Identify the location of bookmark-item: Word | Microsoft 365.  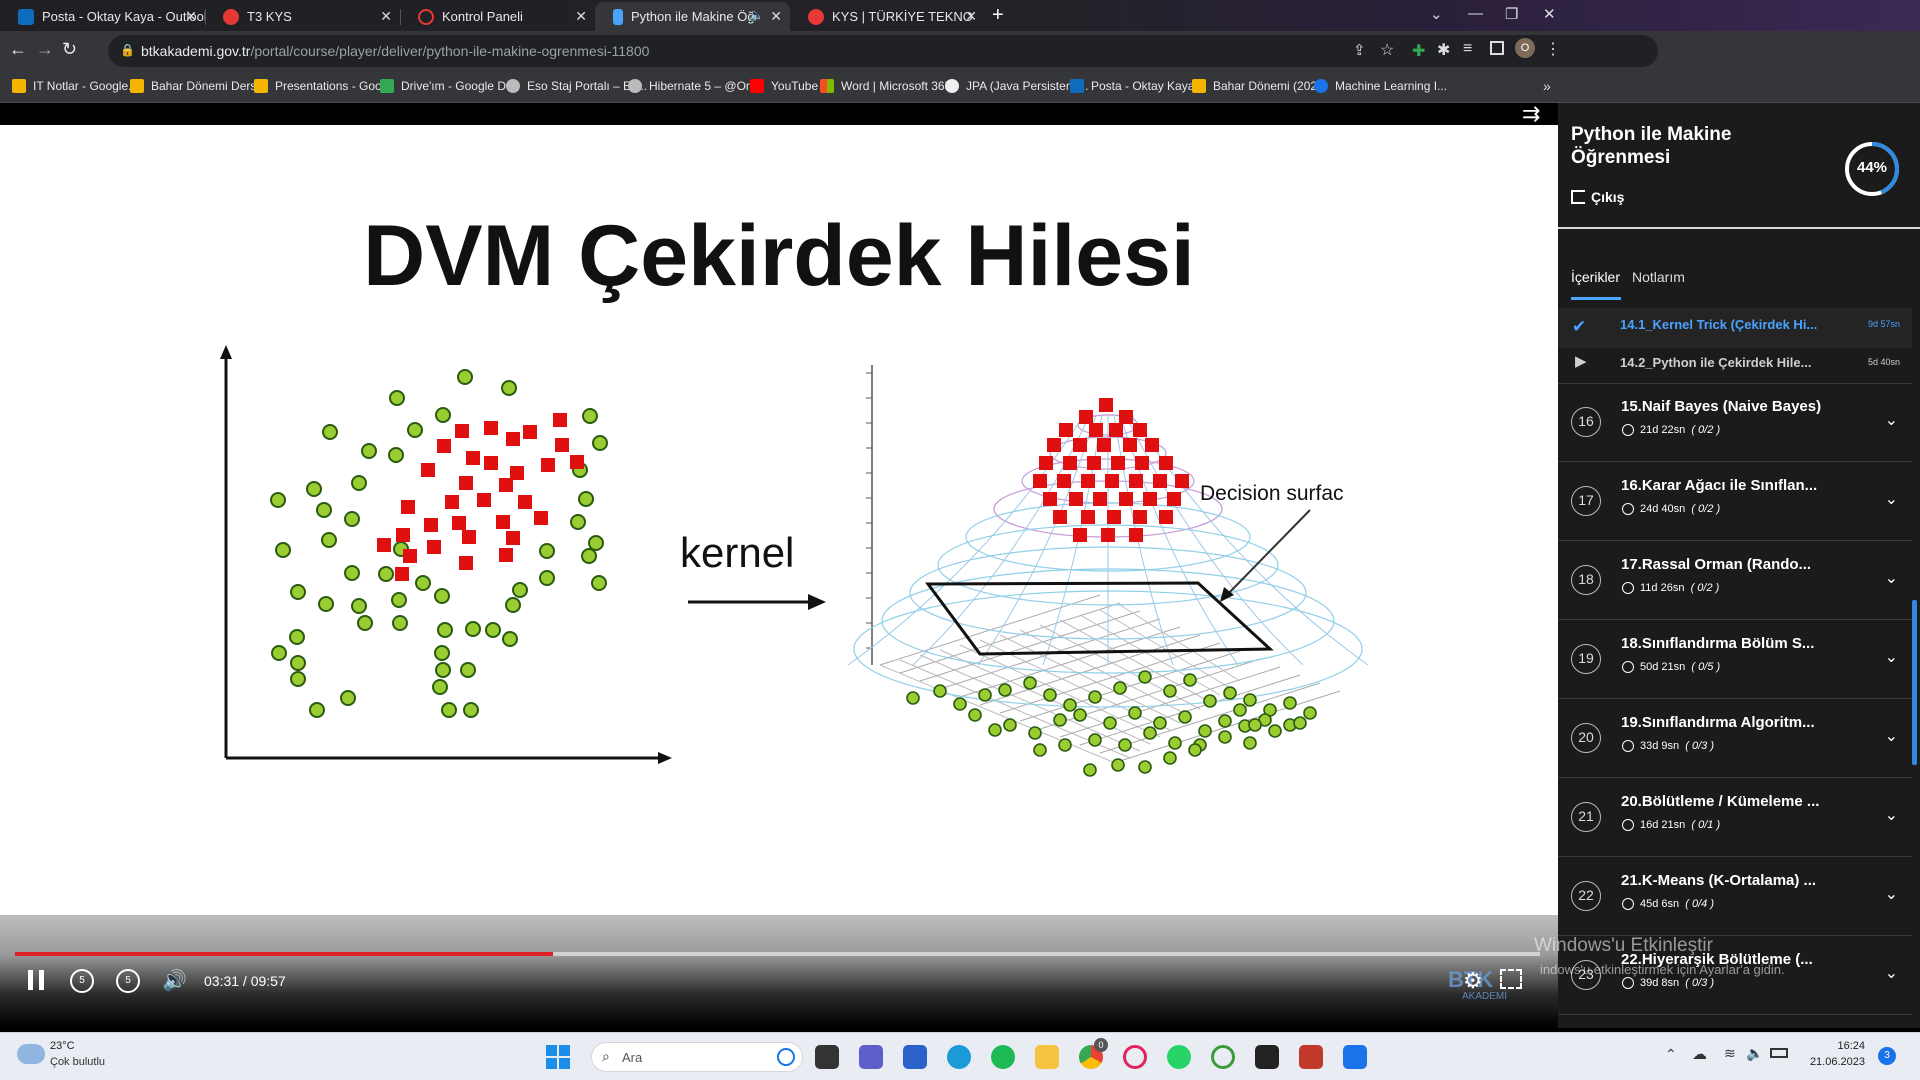
(885, 86).